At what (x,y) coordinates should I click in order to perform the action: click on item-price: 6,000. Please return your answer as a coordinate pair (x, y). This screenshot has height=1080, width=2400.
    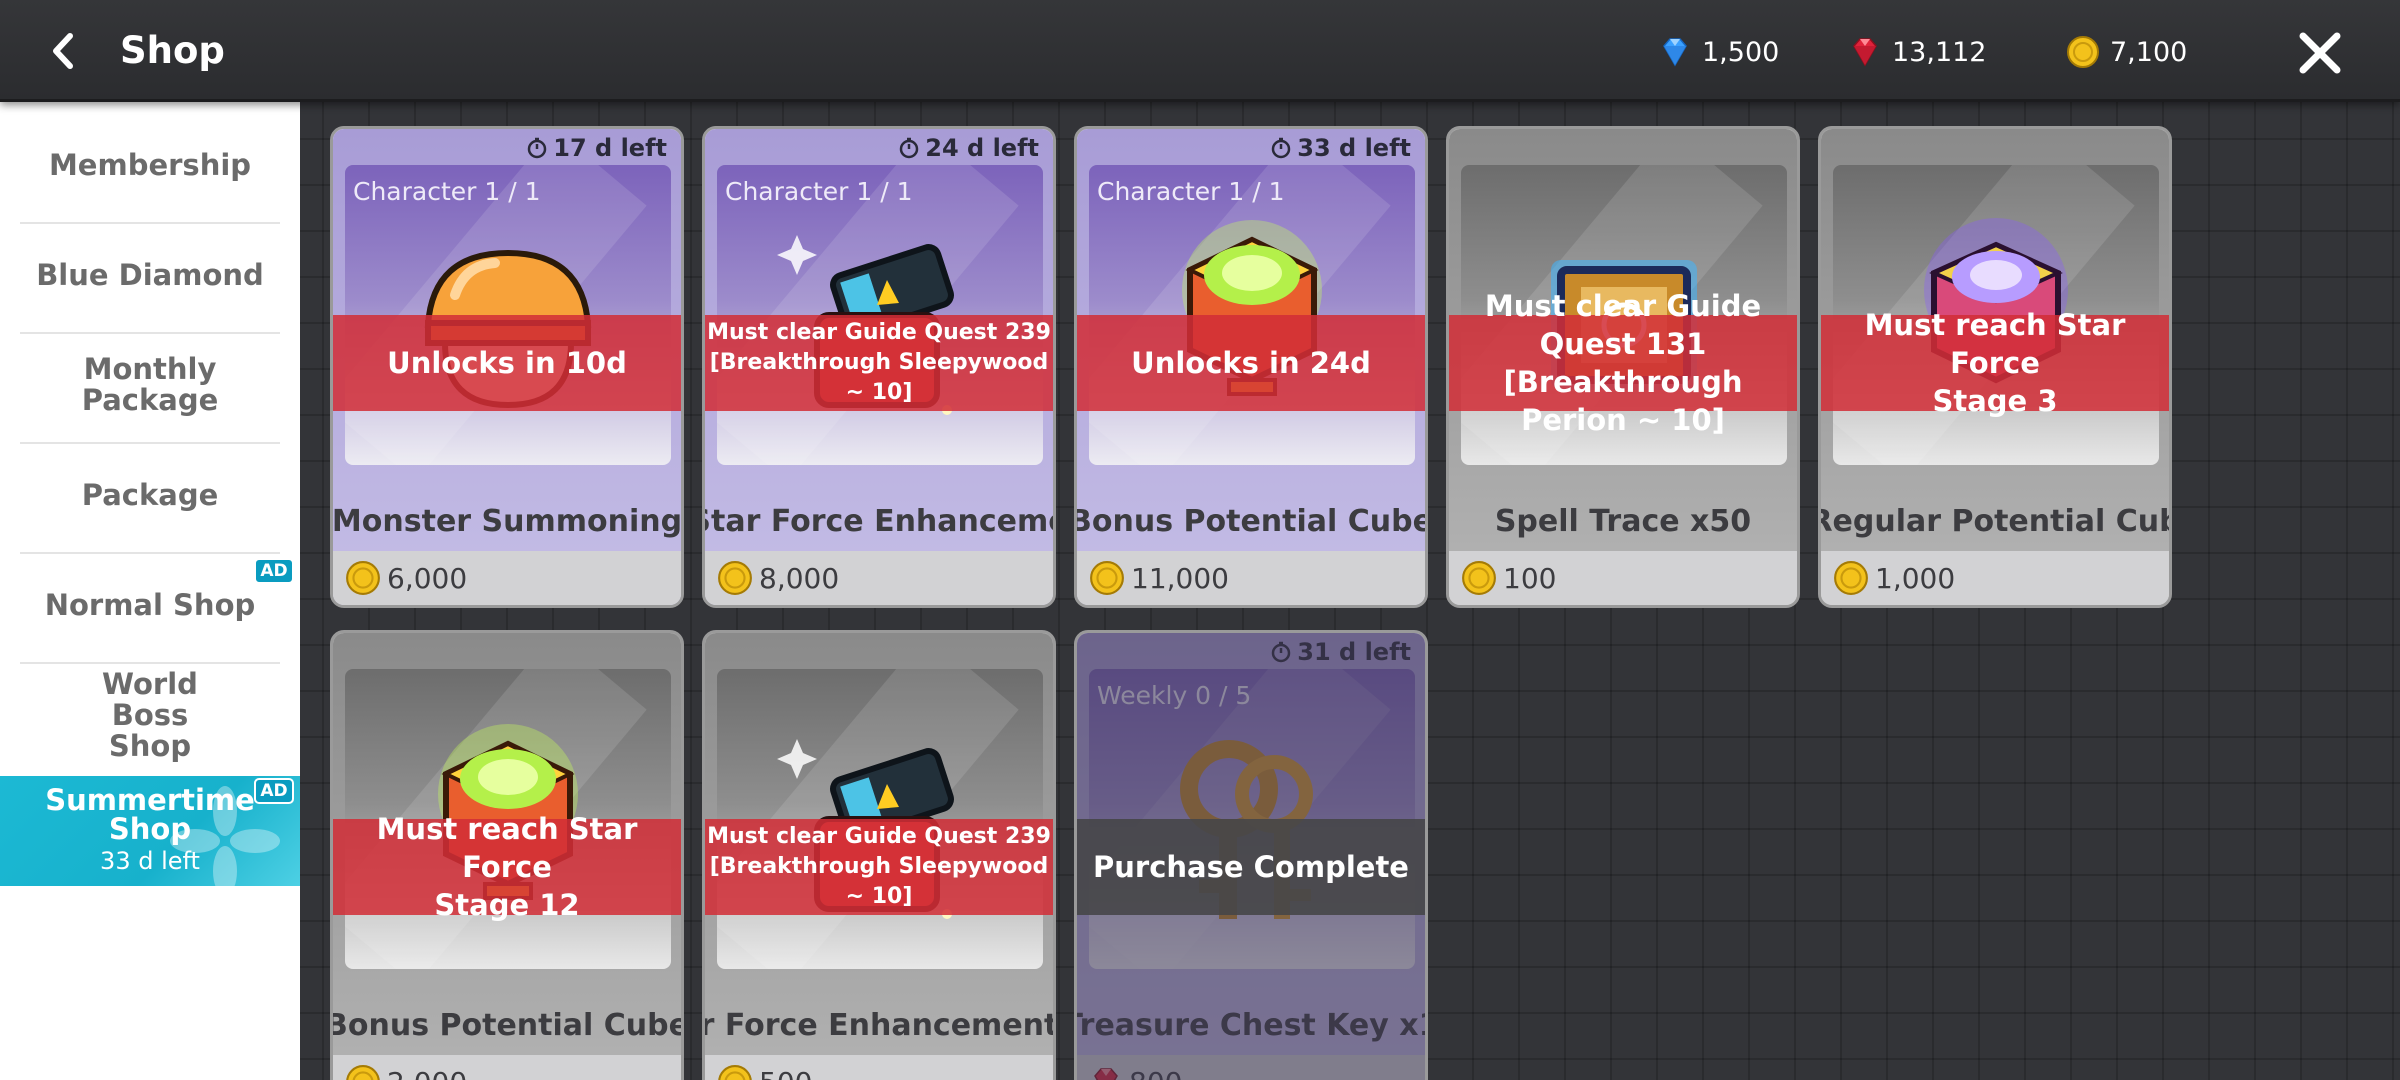
    Looking at the image, I should click on (427, 578).